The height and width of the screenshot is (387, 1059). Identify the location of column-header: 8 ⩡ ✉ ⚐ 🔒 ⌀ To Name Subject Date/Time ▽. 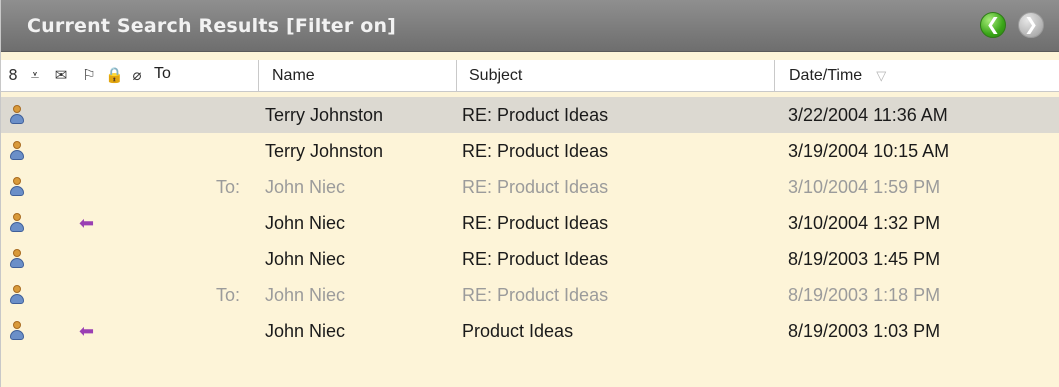
(530, 76).